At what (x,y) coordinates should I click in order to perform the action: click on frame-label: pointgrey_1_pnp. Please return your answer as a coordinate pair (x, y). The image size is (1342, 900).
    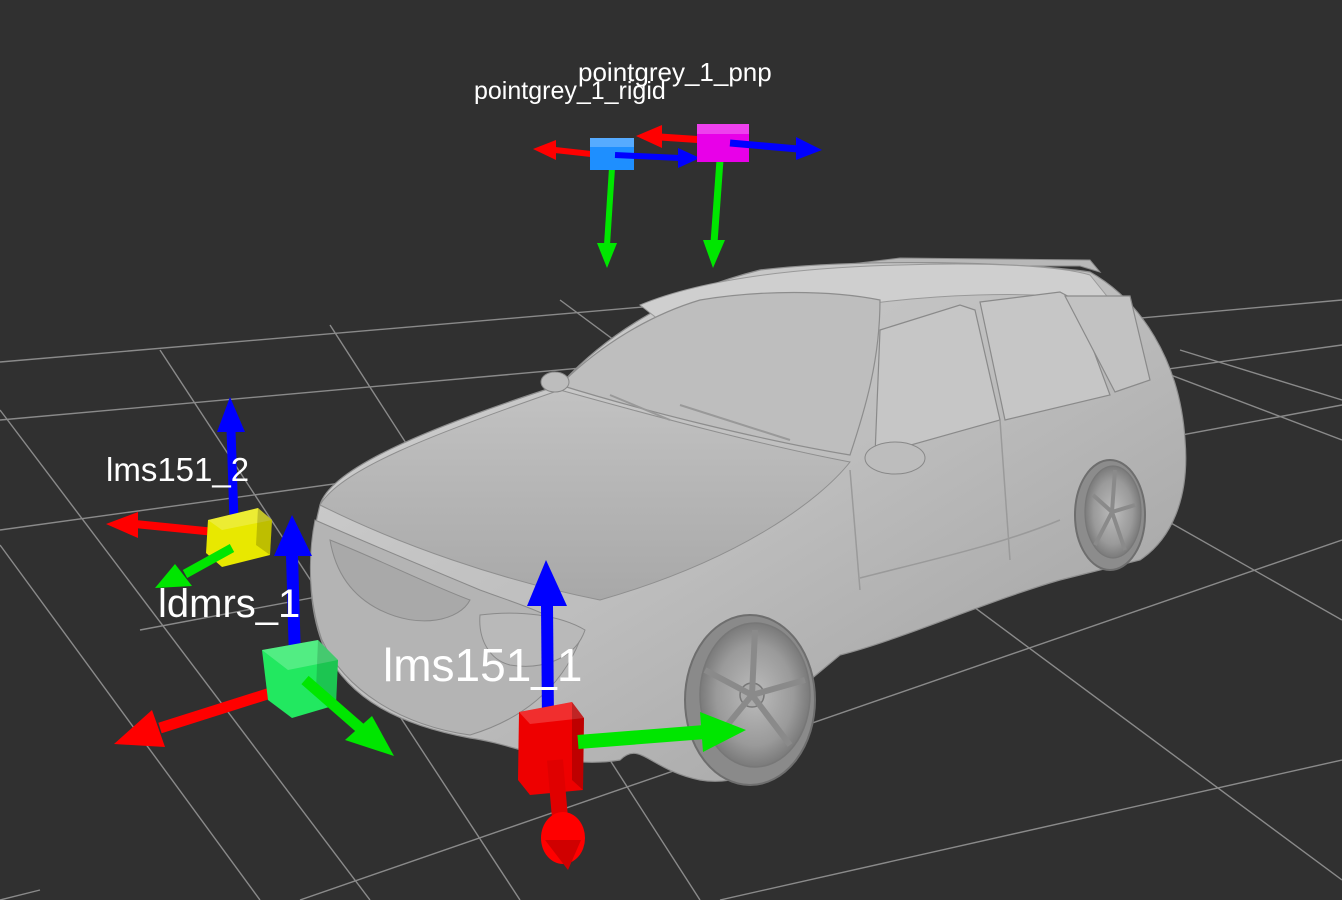
    Looking at the image, I should click on (675, 72).